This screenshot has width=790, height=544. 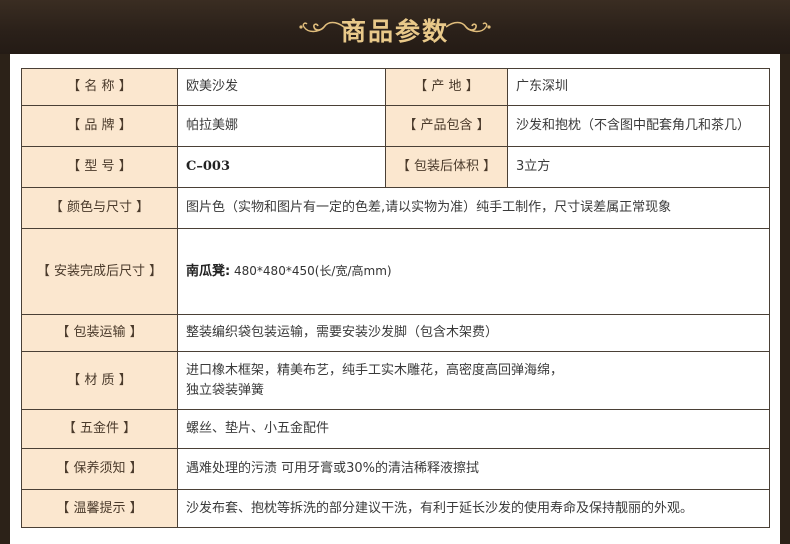 I want to click on spec-value-shipping: 整装编织袋包装运输，需要安装沙发脚（包含木架费）, so click(x=473, y=333).